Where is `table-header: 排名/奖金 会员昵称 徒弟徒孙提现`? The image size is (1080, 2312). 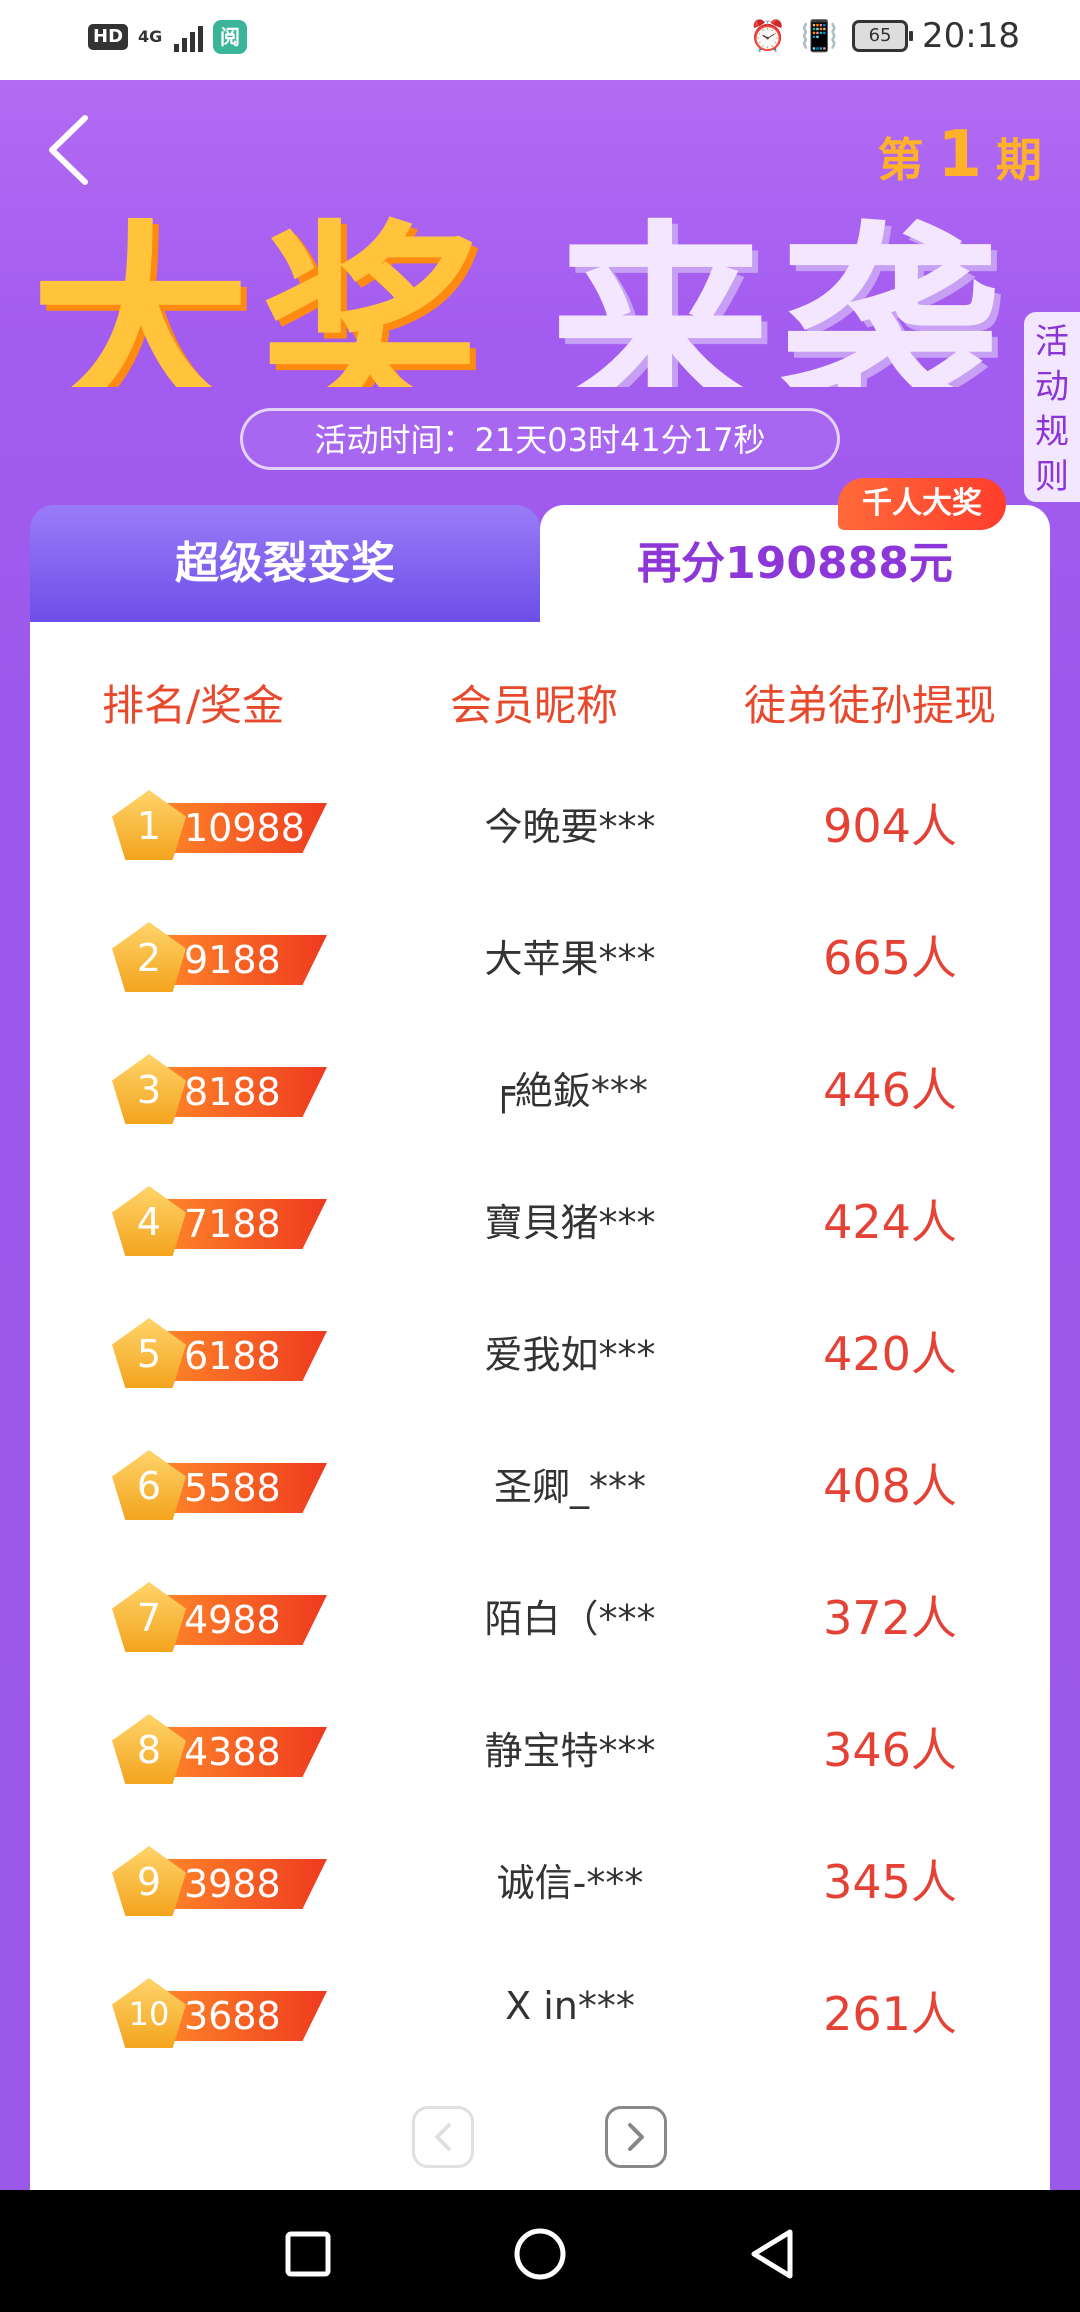 table-header: 排名/奖金 会员昵称 徒弟徒孙提现 is located at coordinates (540, 702).